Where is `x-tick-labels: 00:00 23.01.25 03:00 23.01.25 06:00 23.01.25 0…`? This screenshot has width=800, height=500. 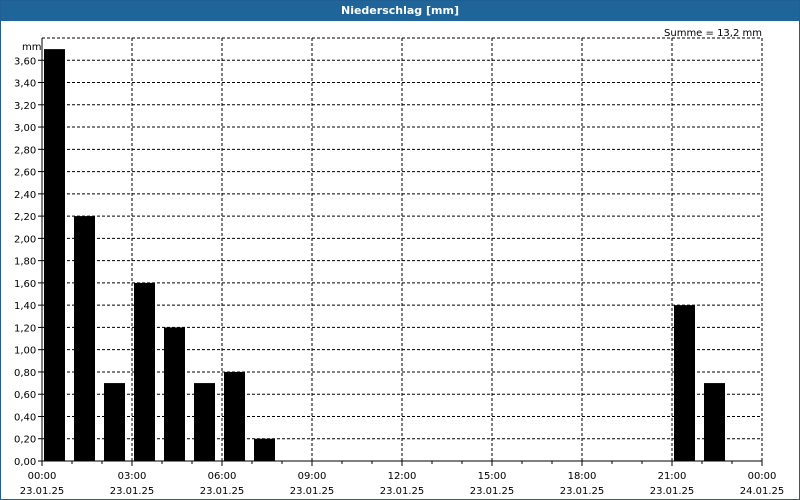 x-tick-labels: 00:00 23.01.25 03:00 23.01.25 06:00 23.01.25 0… is located at coordinates (402, 484).